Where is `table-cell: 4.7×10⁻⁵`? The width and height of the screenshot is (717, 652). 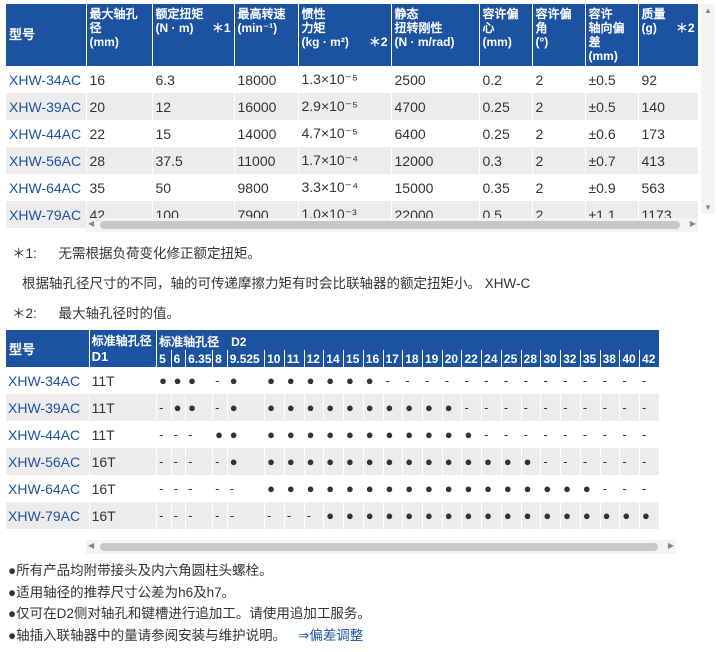 table-cell: 4.7×10⁻⁵ is located at coordinates (345, 133).